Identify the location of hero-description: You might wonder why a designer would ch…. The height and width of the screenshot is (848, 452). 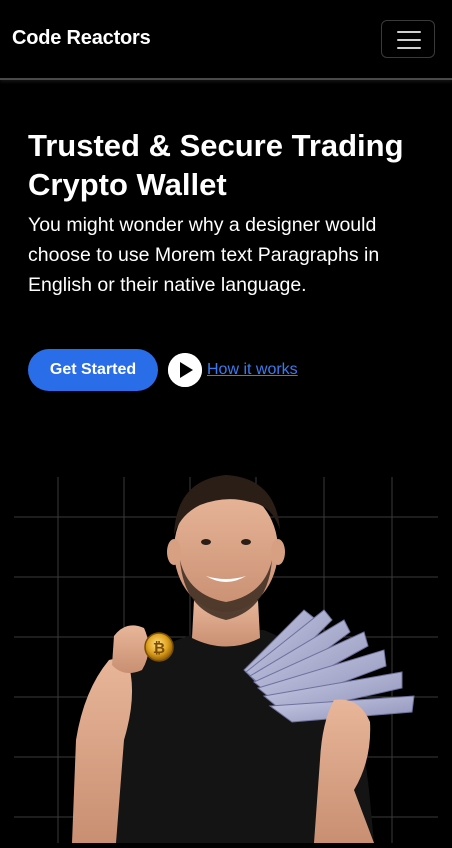
(204, 255).